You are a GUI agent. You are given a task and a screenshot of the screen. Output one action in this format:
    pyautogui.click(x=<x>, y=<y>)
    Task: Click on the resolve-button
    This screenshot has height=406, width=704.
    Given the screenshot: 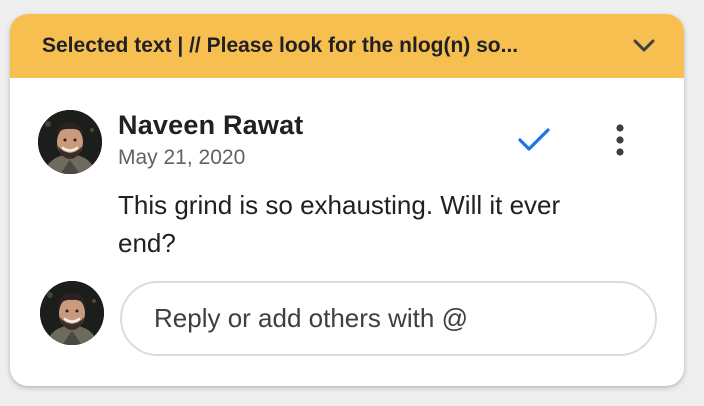 What is the action you would take?
    pyautogui.click(x=534, y=140)
    